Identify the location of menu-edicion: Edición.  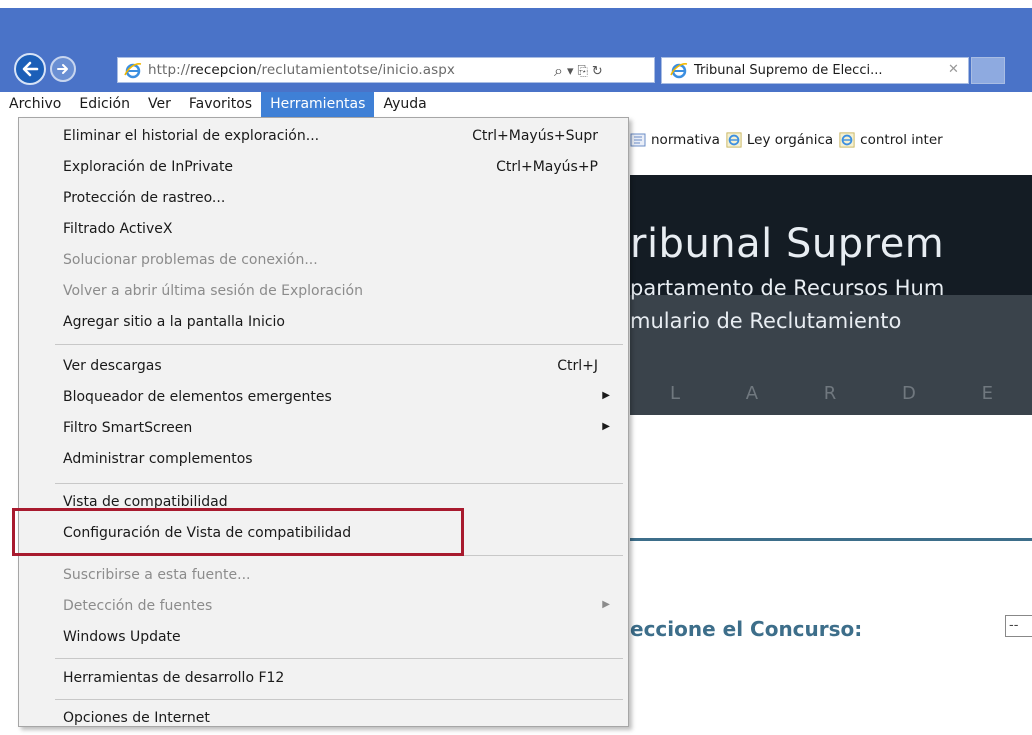
(104, 104).